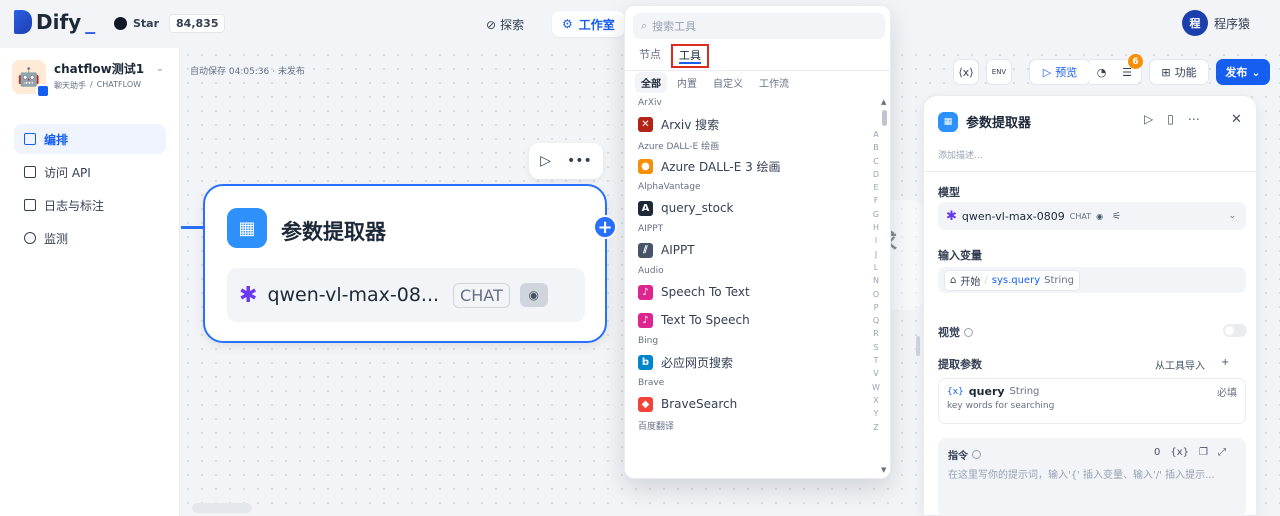 The width and height of the screenshot is (1280, 516). What do you see at coordinates (955, 391) in the screenshot?
I see `variable-icon: {x}` at bounding box center [955, 391].